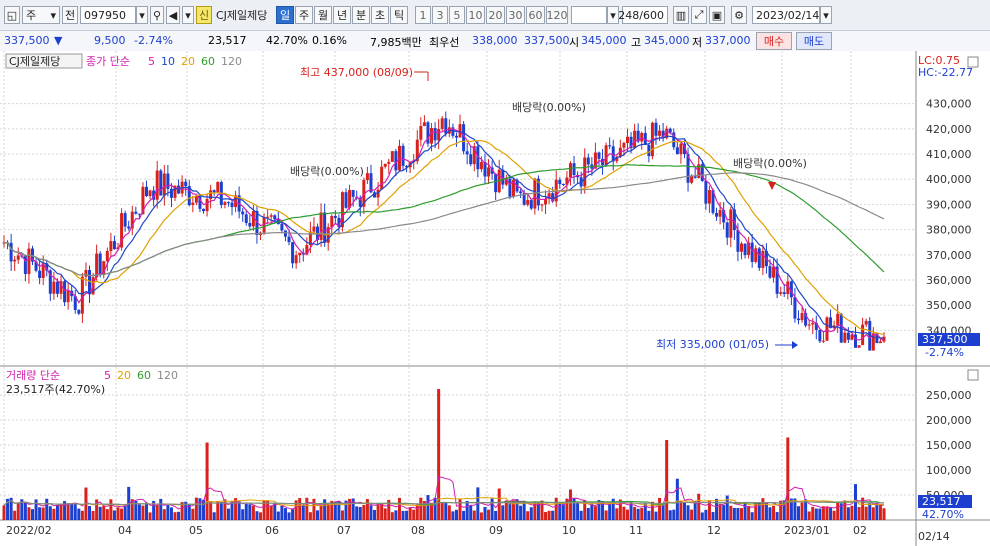 The width and height of the screenshot is (990, 546). I want to click on zoom-icon: ⤢, so click(699, 15).